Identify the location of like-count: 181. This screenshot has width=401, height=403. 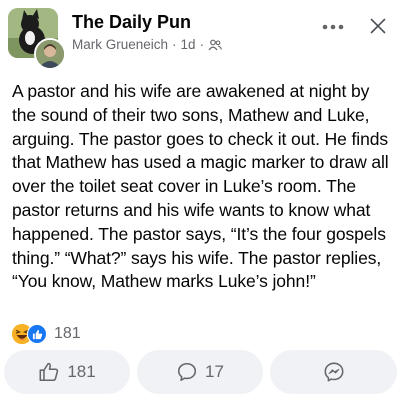
(81, 371).